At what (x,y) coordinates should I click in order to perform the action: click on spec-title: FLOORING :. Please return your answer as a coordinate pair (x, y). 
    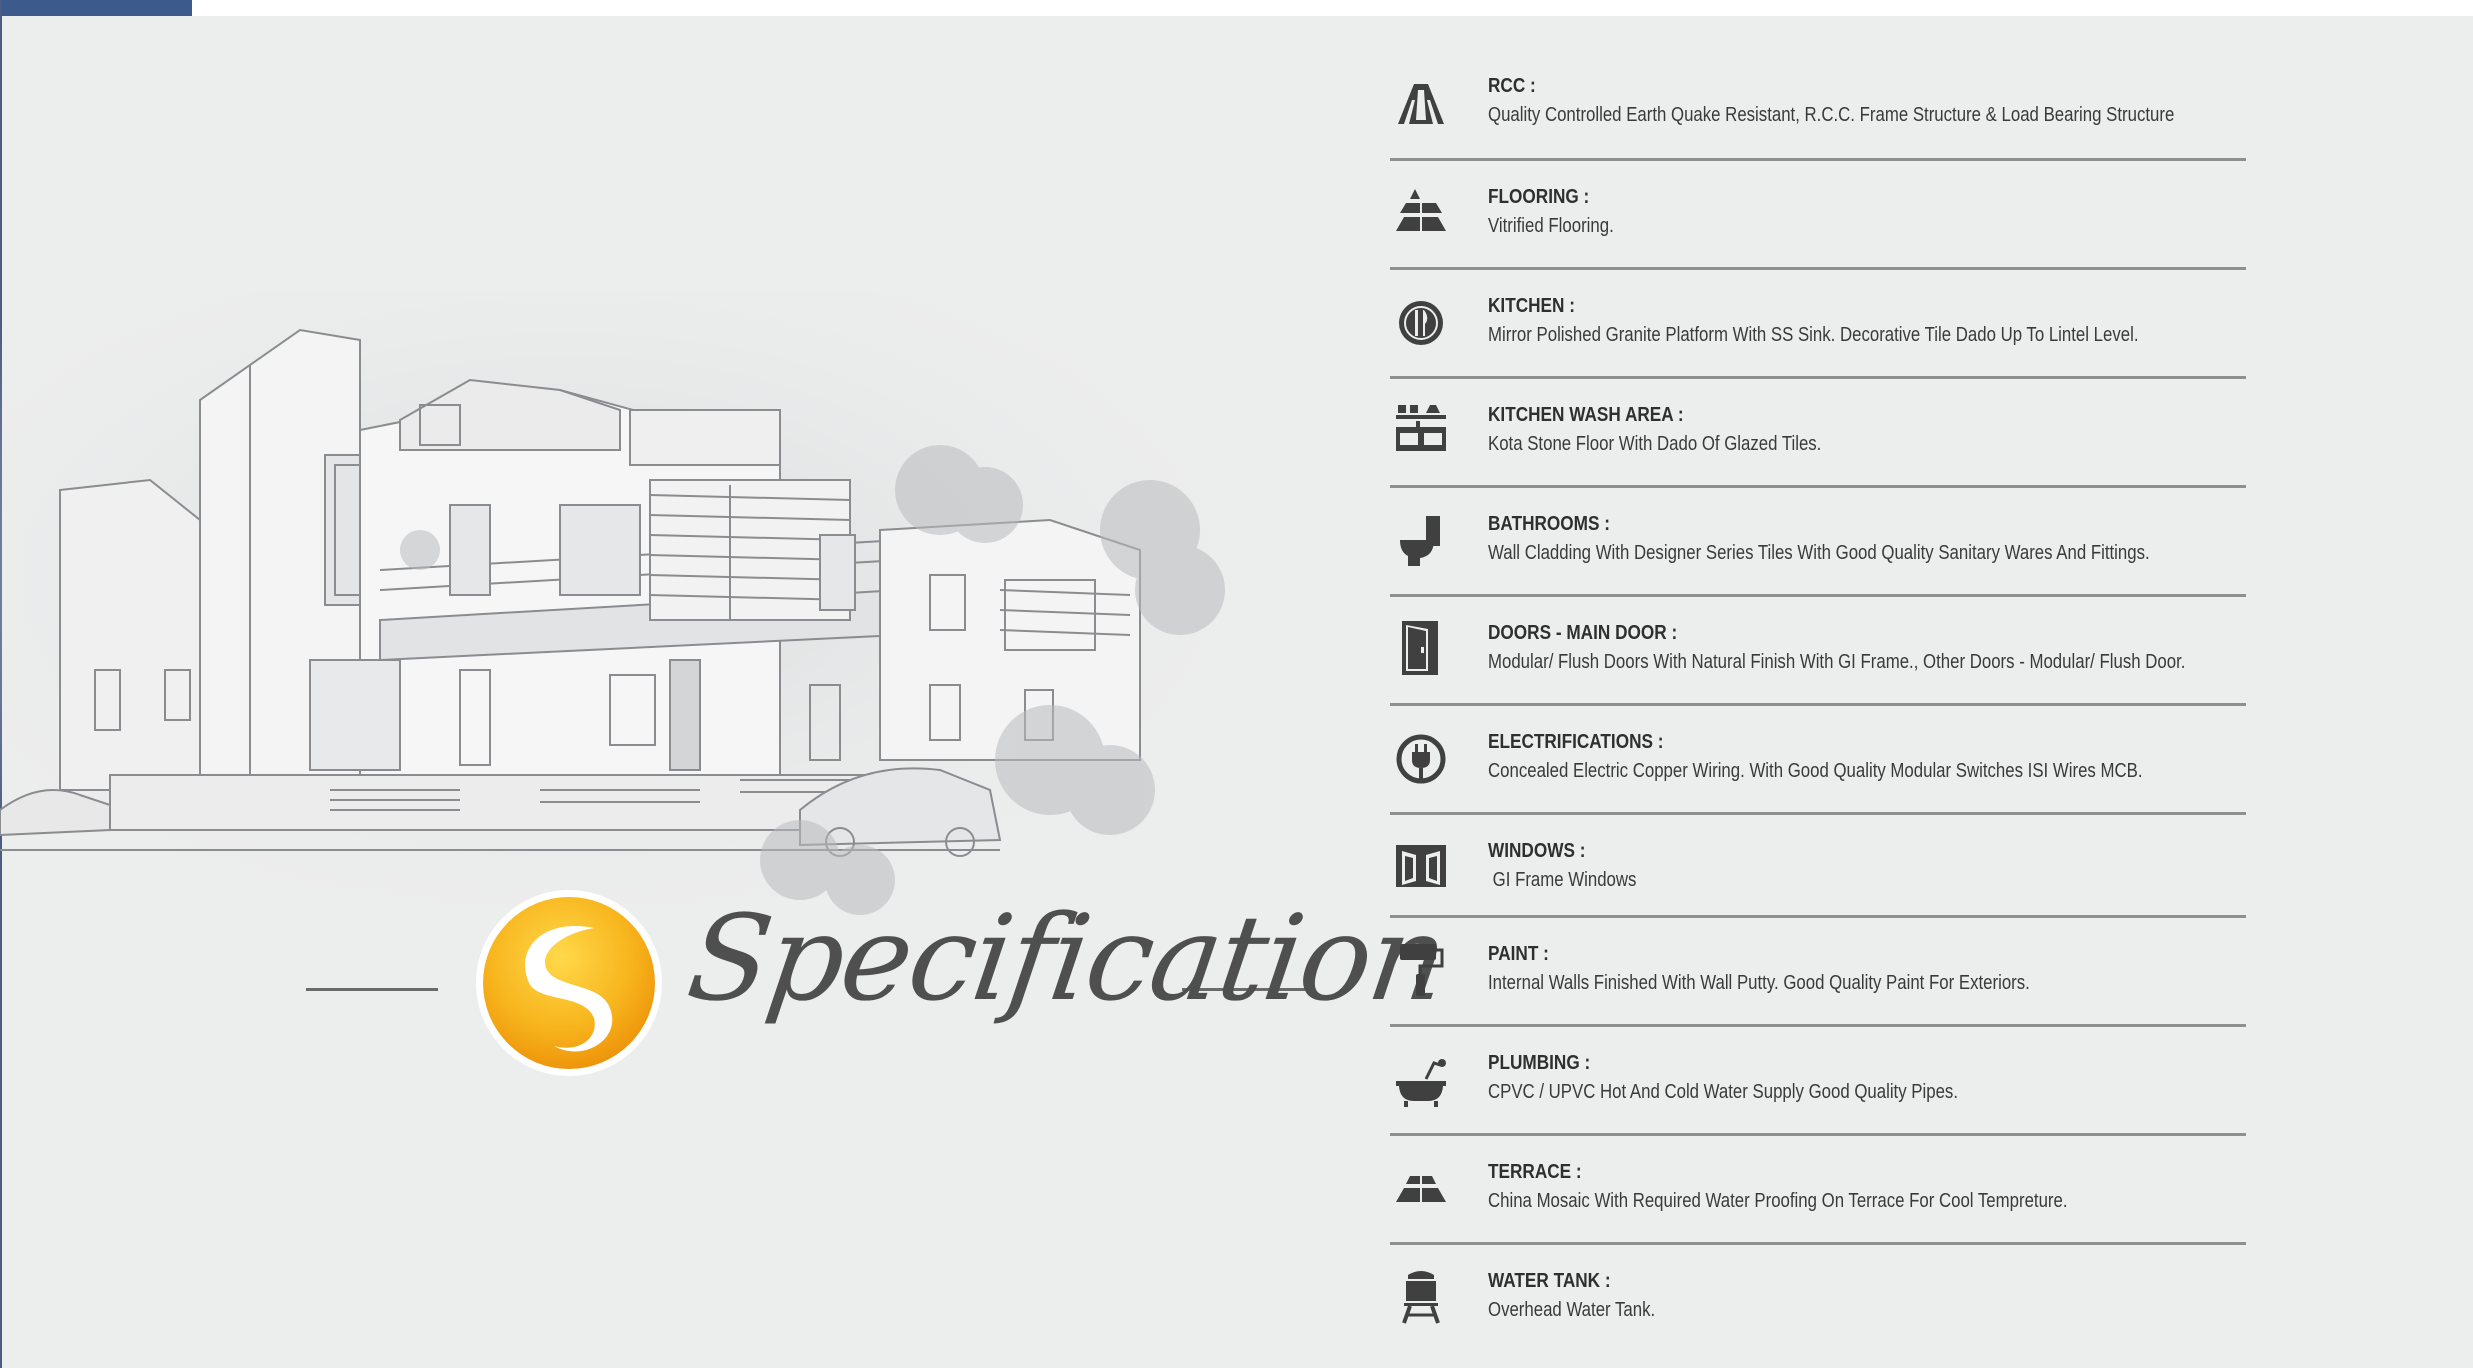
    Looking at the image, I should click on (1539, 197).